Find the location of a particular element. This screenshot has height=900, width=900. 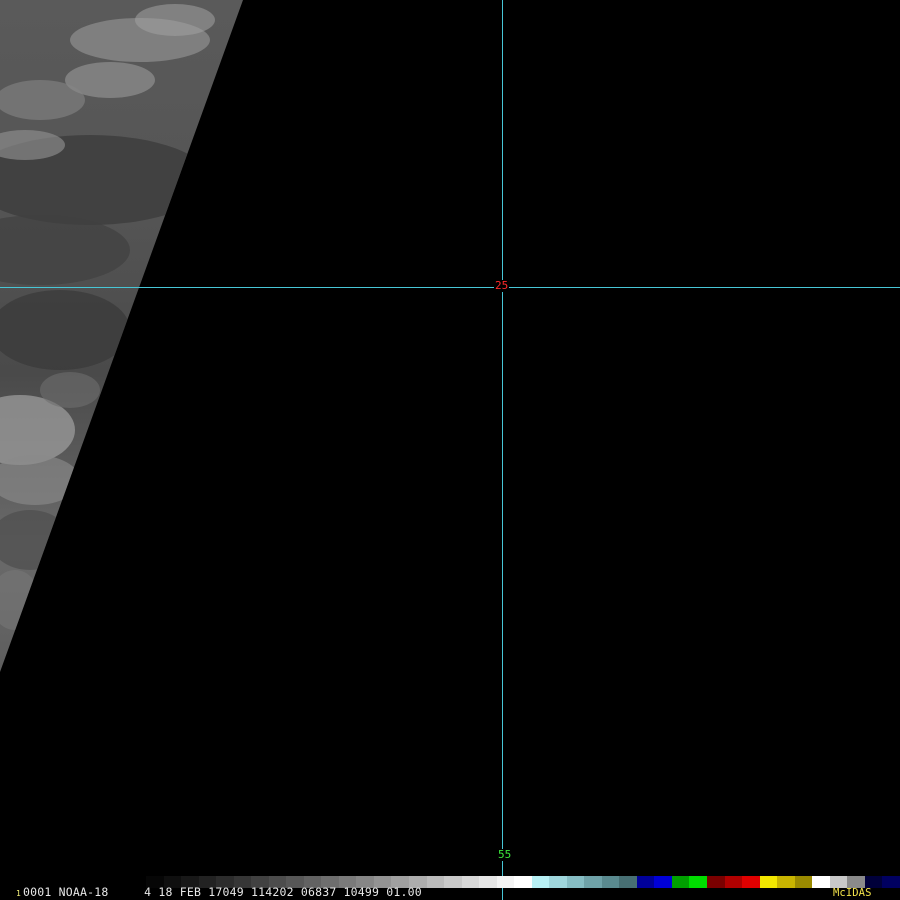

frame-marker: 1 is located at coordinates (18, 893).